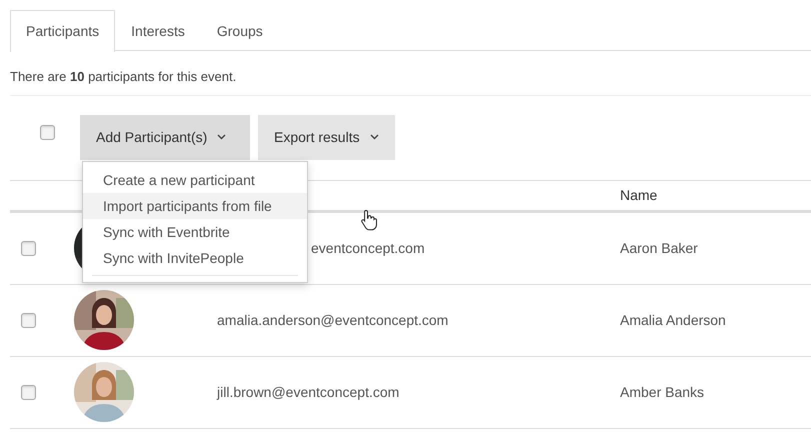 The width and height of the screenshot is (811, 439). Describe the element at coordinates (239, 30) in the screenshot. I see `tab: Groups` at that location.